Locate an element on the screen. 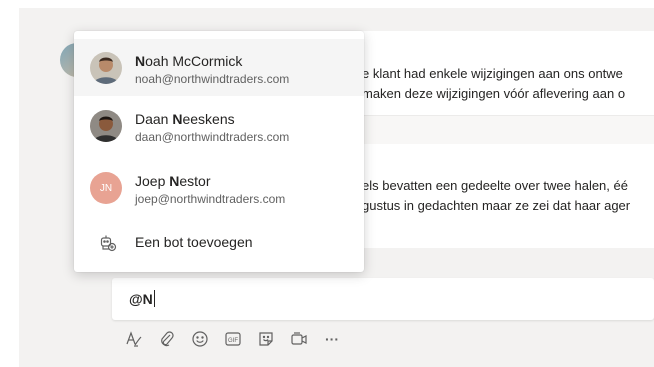  suggestion-email: daan@northwindtraders.com is located at coordinates (212, 137).